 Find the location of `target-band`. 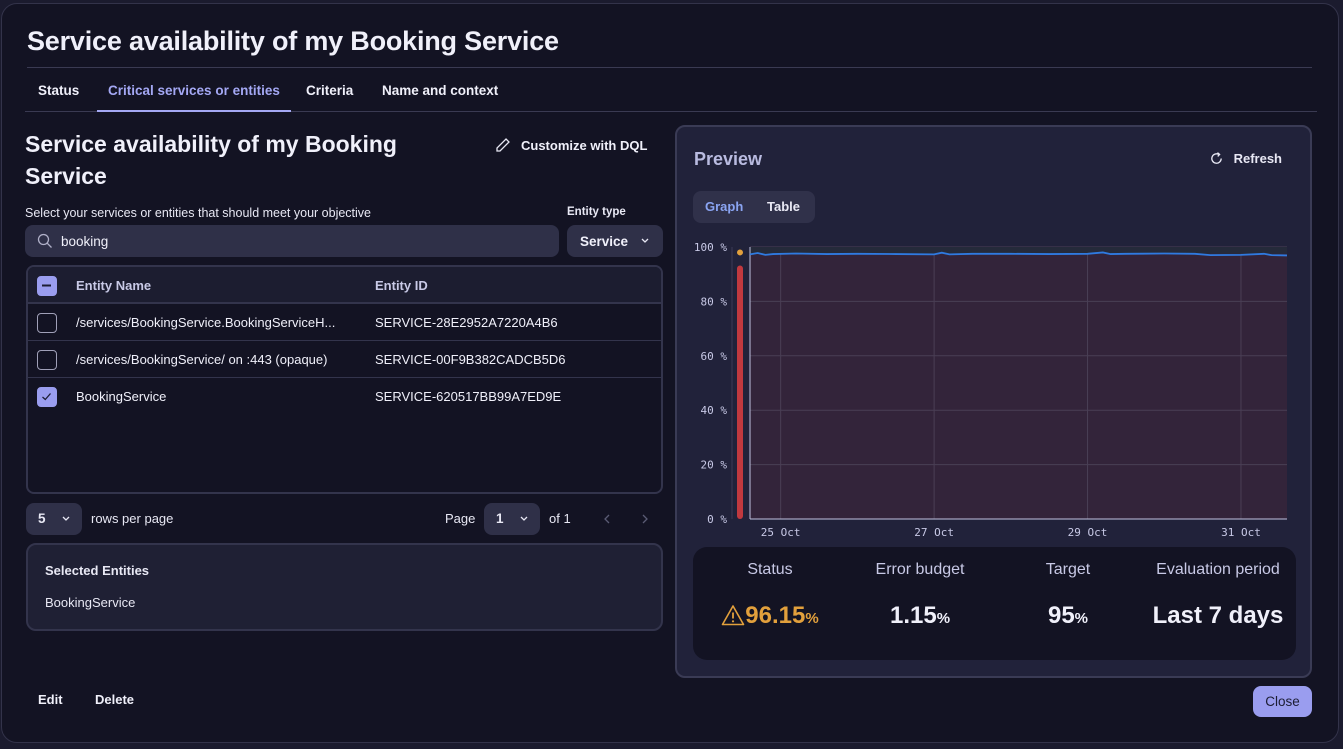

target-band is located at coordinates (1018, 250).